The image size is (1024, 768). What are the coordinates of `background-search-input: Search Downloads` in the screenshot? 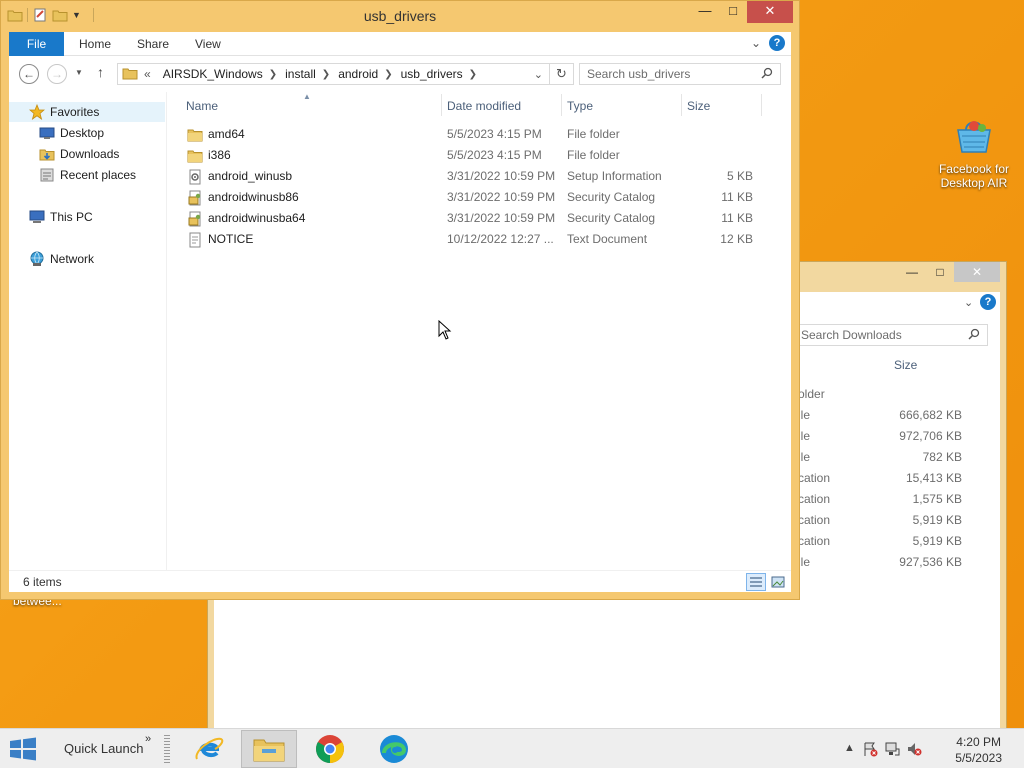 It's located at (892, 335).